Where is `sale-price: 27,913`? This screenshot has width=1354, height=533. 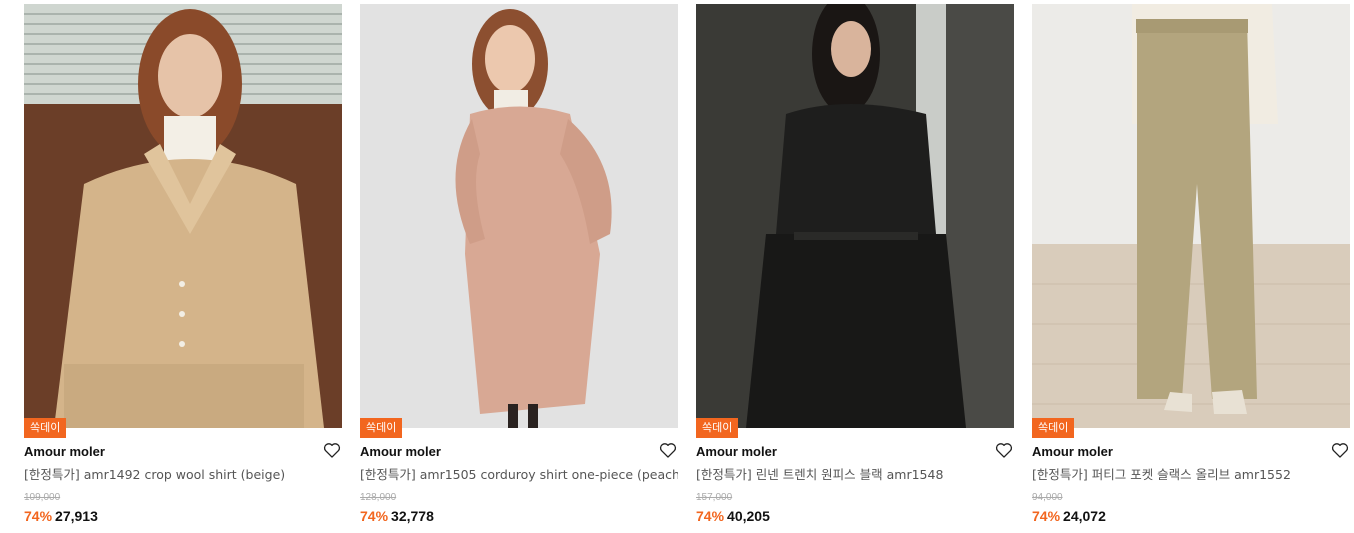
sale-price: 27,913 is located at coordinates (76, 516).